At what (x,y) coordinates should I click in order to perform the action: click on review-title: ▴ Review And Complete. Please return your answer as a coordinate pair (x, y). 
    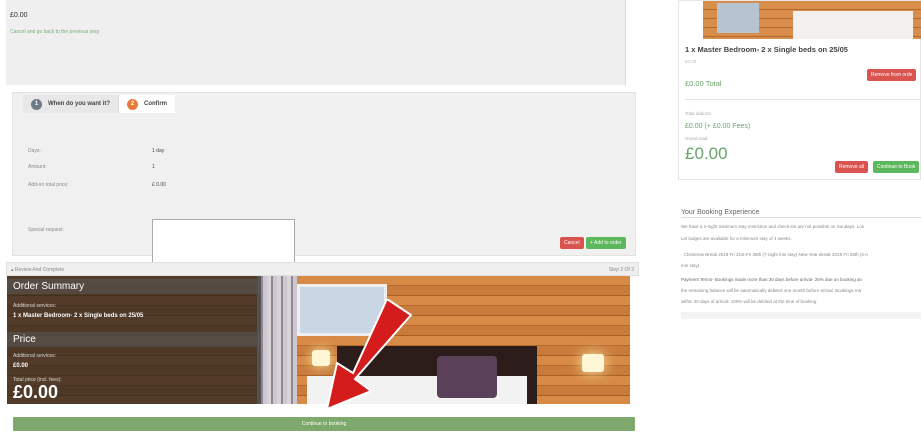
    Looking at the image, I should click on (38, 270).